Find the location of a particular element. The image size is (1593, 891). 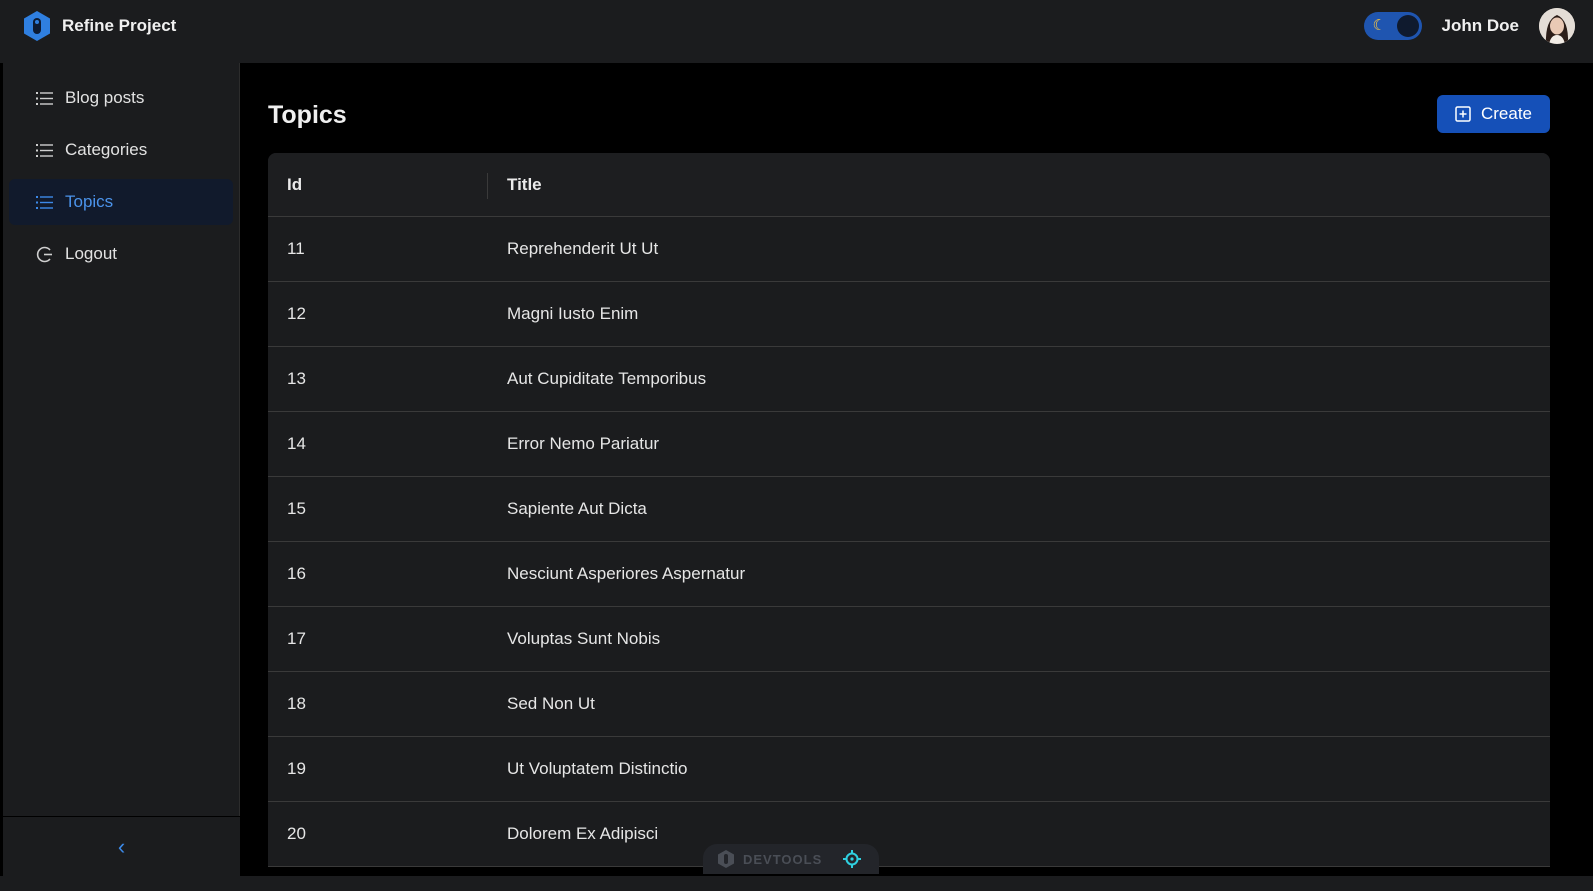

cell-title: Nesciunt Asperiores Aspernatur is located at coordinates (626, 573).